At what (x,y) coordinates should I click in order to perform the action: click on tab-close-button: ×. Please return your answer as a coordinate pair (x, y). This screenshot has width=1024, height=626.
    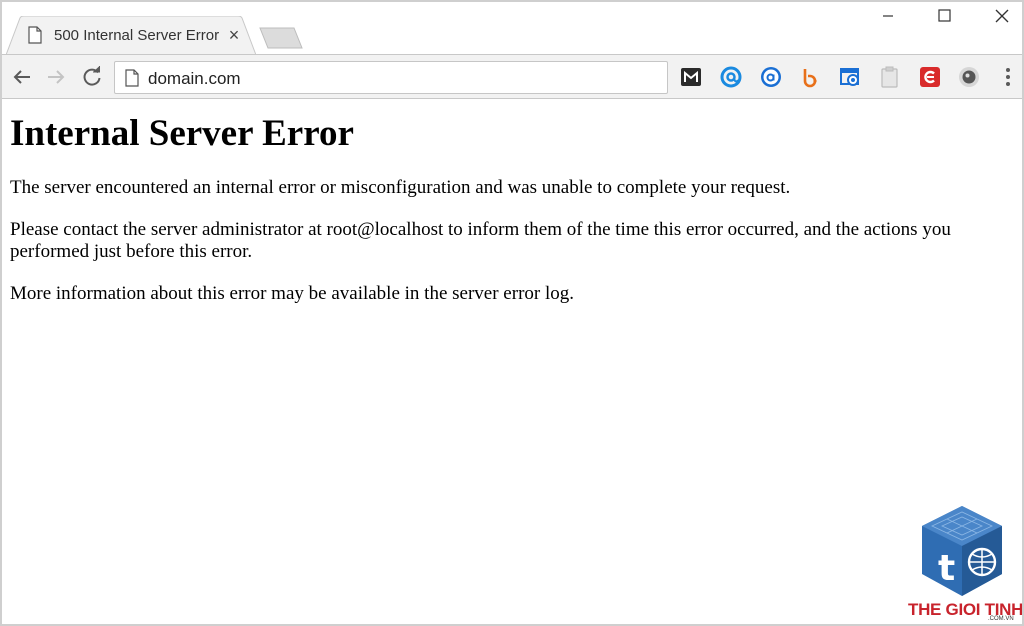
    Looking at the image, I should click on (234, 35).